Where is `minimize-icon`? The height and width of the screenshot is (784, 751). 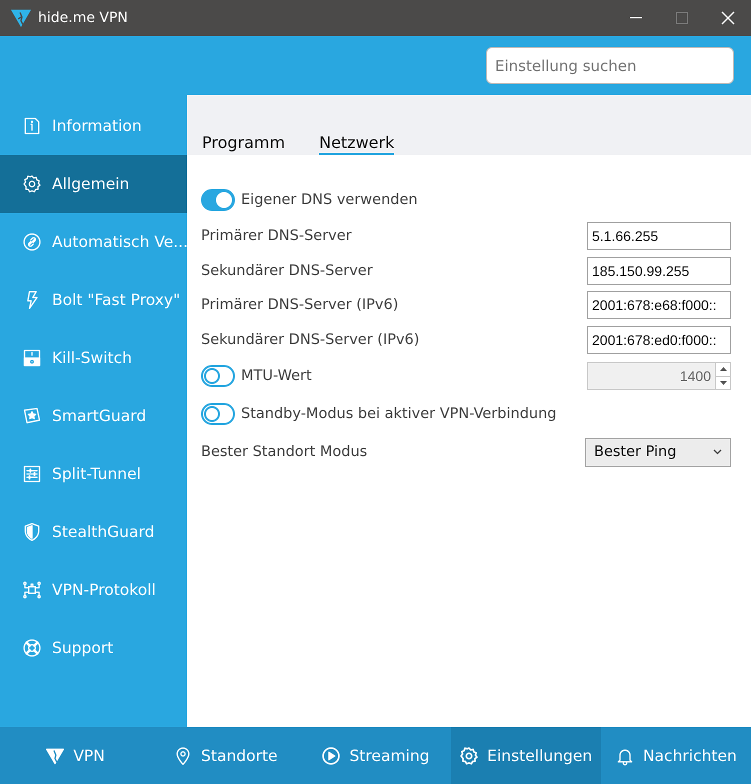
minimize-icon is located at coordinates (636, 18).